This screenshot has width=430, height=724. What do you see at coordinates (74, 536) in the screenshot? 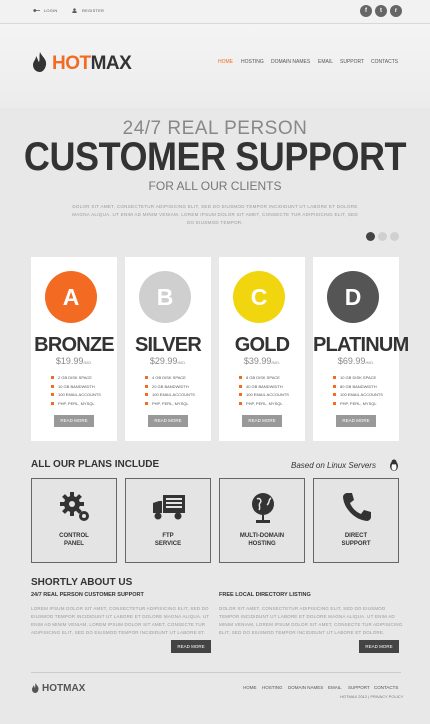
I see `feature-label-line1: CONTROL` at bounding box center [74, 536].